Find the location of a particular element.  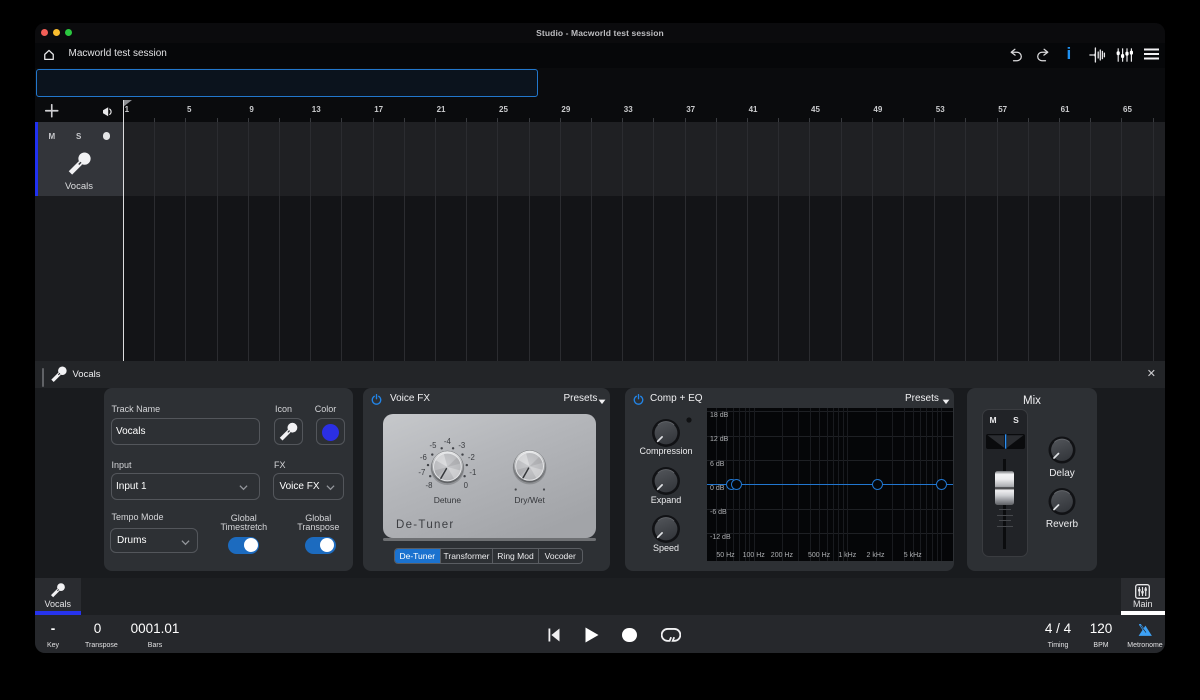

svg-text: -2 is located at coordinates (471, 457).